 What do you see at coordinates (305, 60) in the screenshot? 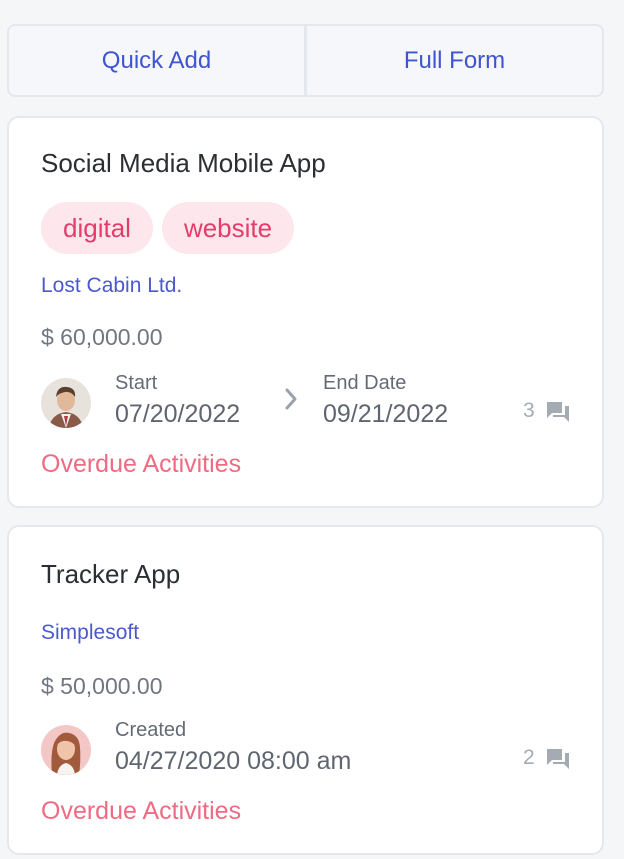
I see `form-mode-toggle: Quick Add Full Form` at bounding box center [305, 60].